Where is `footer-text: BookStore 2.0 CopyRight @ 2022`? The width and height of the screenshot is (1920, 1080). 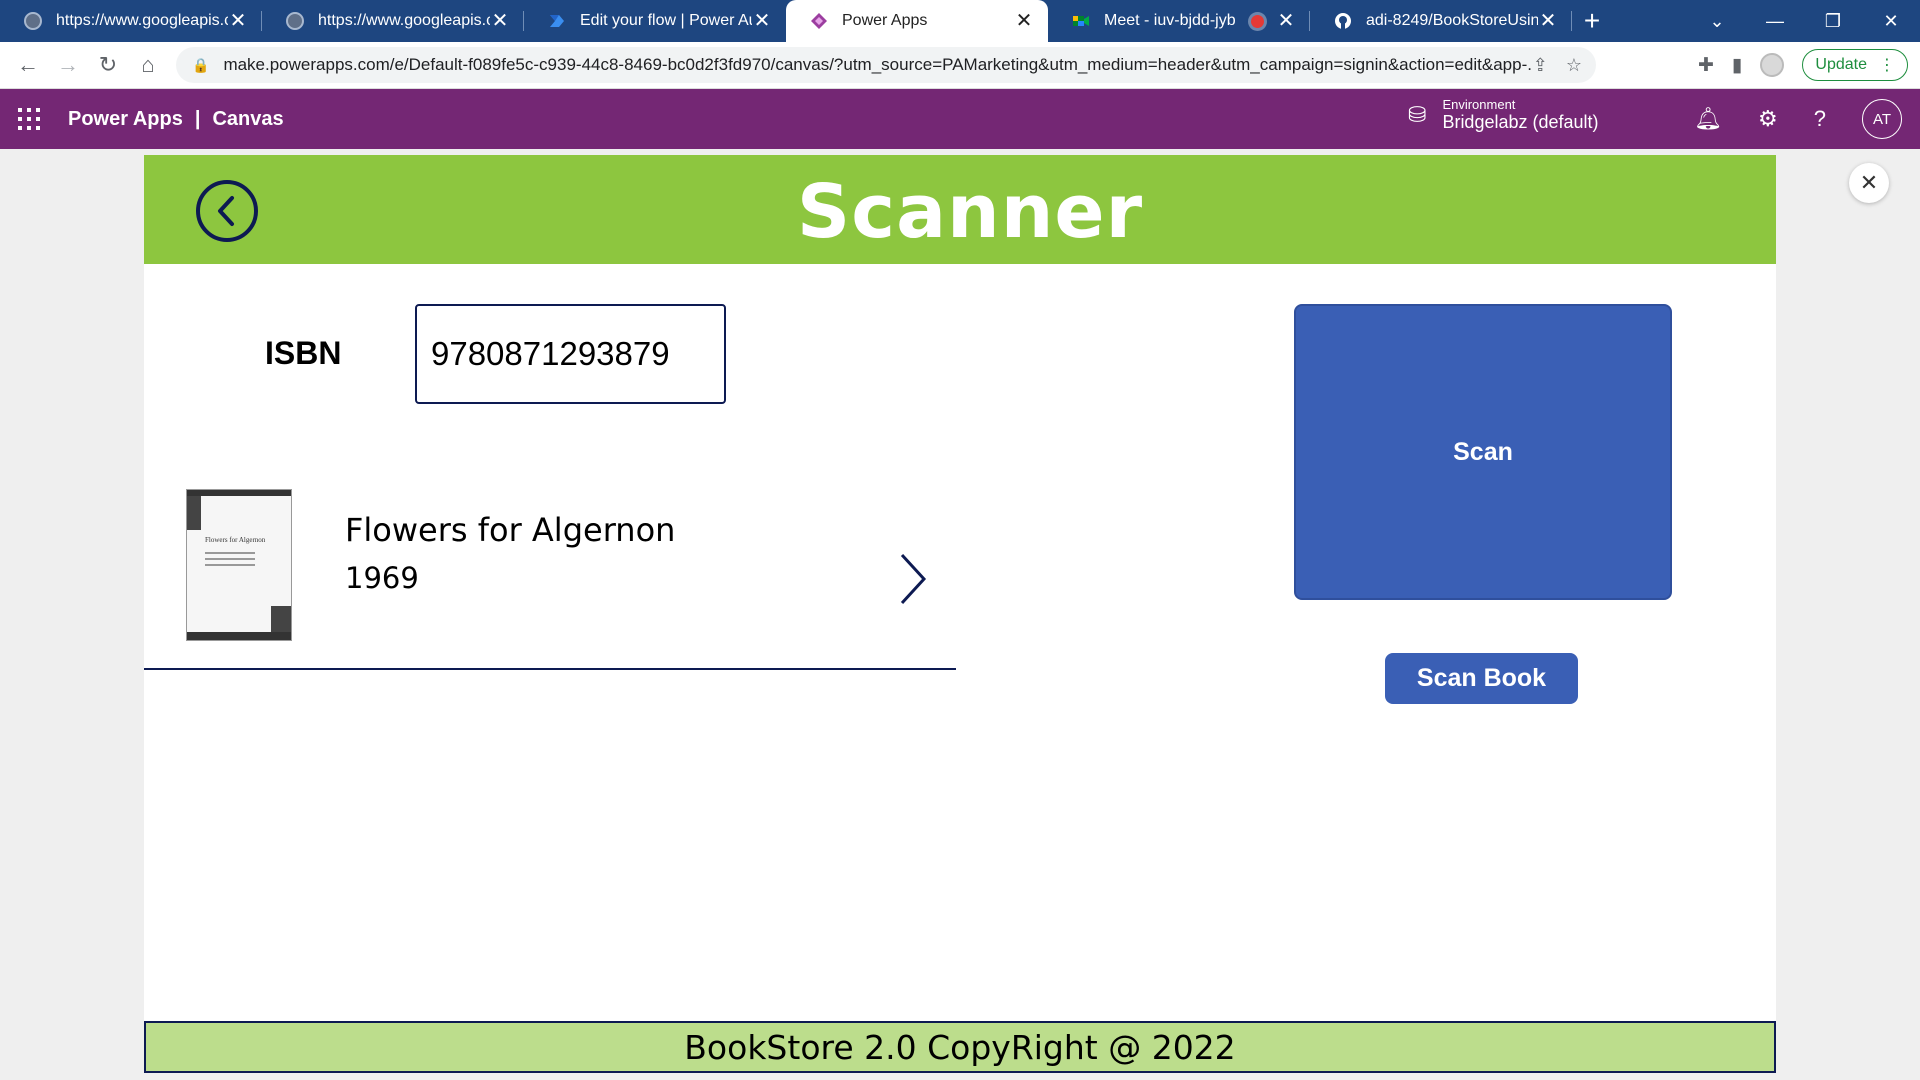
footer-text: BookStore 2.0 CopyRight @ 2022 is located at coordinates (960, 1047).